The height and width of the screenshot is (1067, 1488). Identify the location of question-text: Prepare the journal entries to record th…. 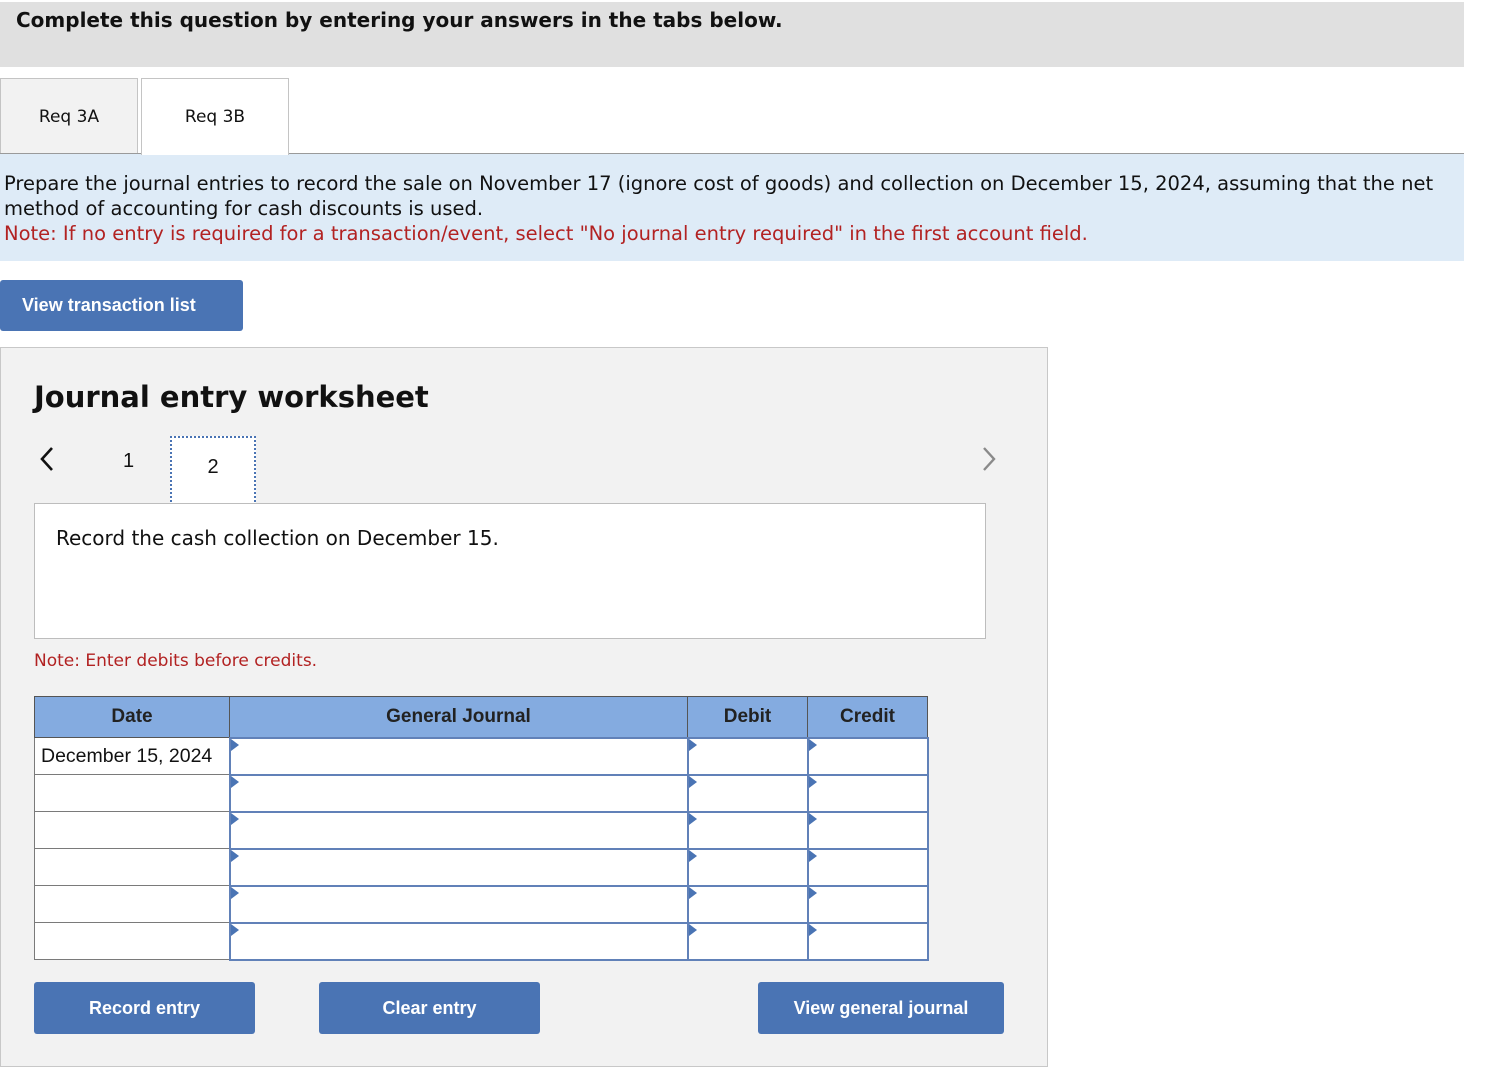
(719, 196).